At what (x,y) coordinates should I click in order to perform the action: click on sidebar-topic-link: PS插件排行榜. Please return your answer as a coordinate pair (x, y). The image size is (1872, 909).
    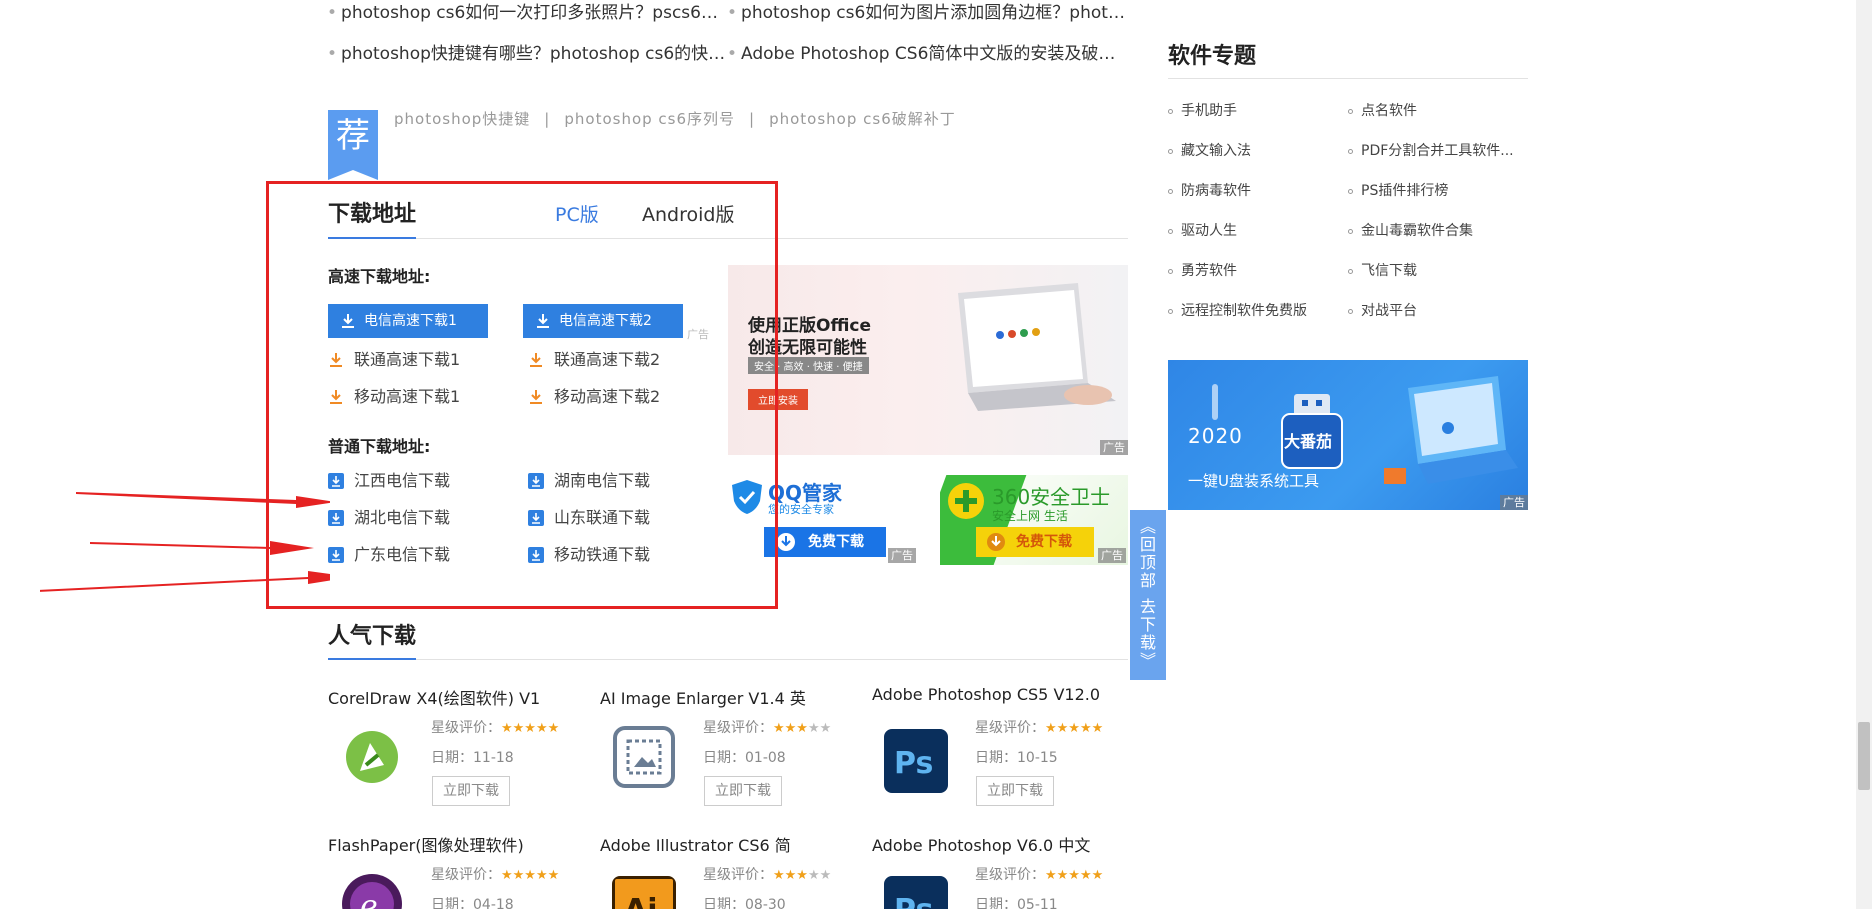
    Looking at the image, I should click on (1398, 190).